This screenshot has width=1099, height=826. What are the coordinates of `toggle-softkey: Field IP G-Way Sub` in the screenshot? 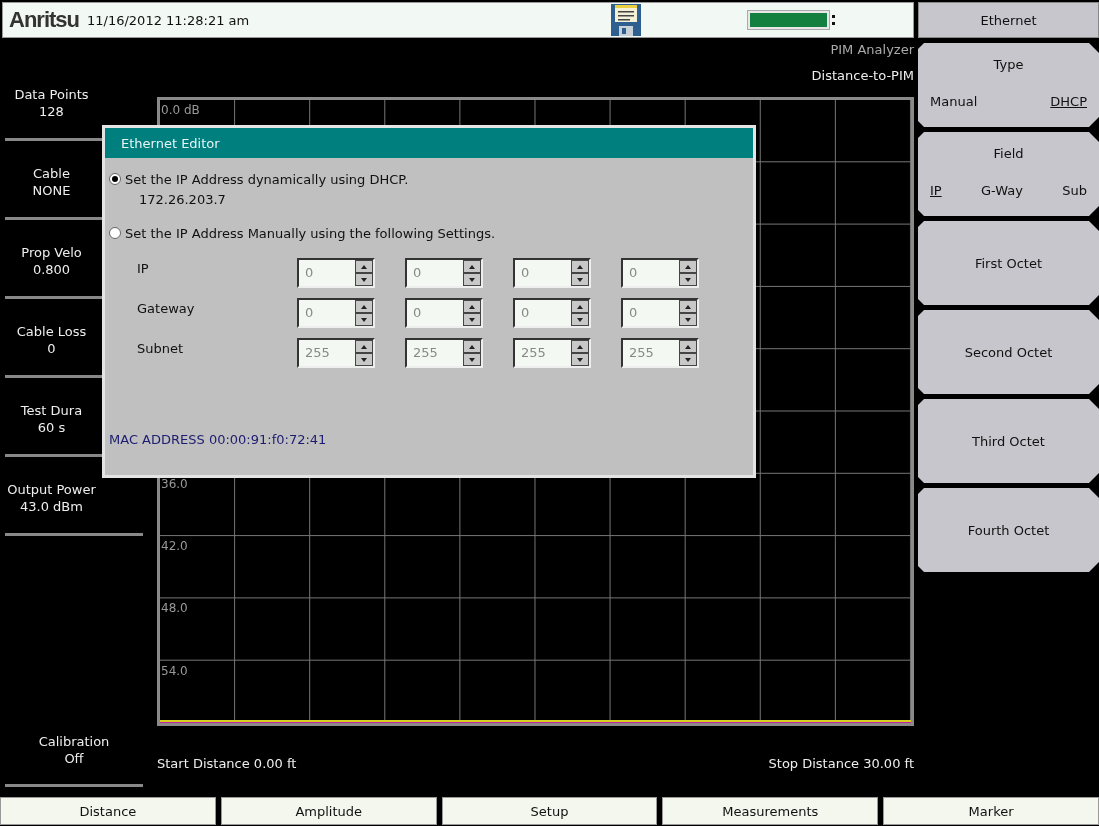 It's located at (1008, 174).